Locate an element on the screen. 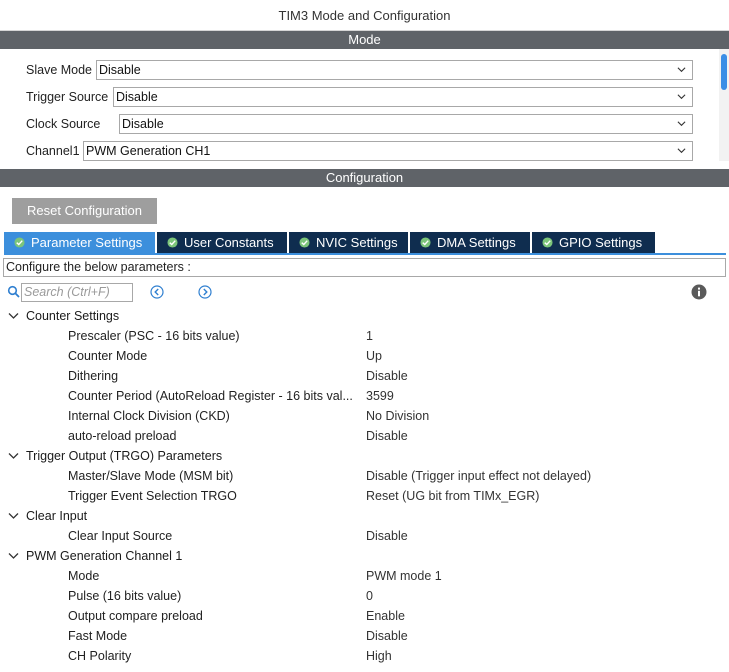 Image resolution: width=729 pixels, height=672 pixels. param-name: Pulse (16 bits value) is located at coordinates (125, 596).